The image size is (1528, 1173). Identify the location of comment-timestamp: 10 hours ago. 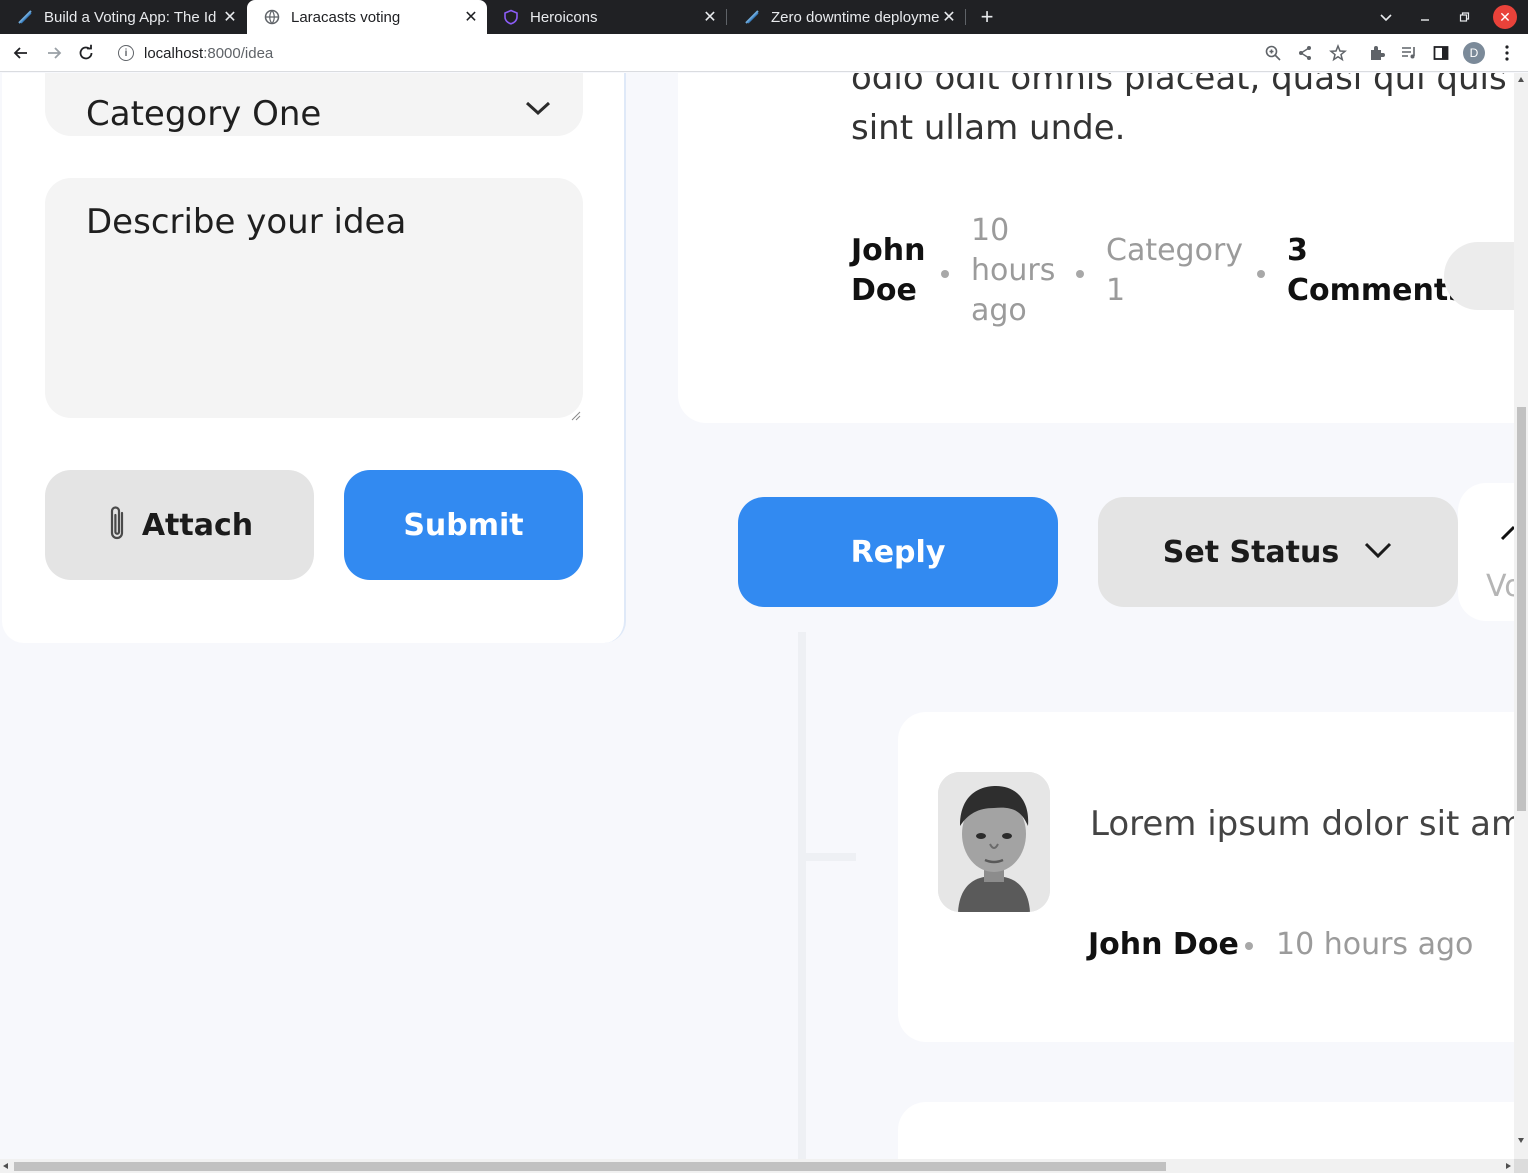
(1375, 944).